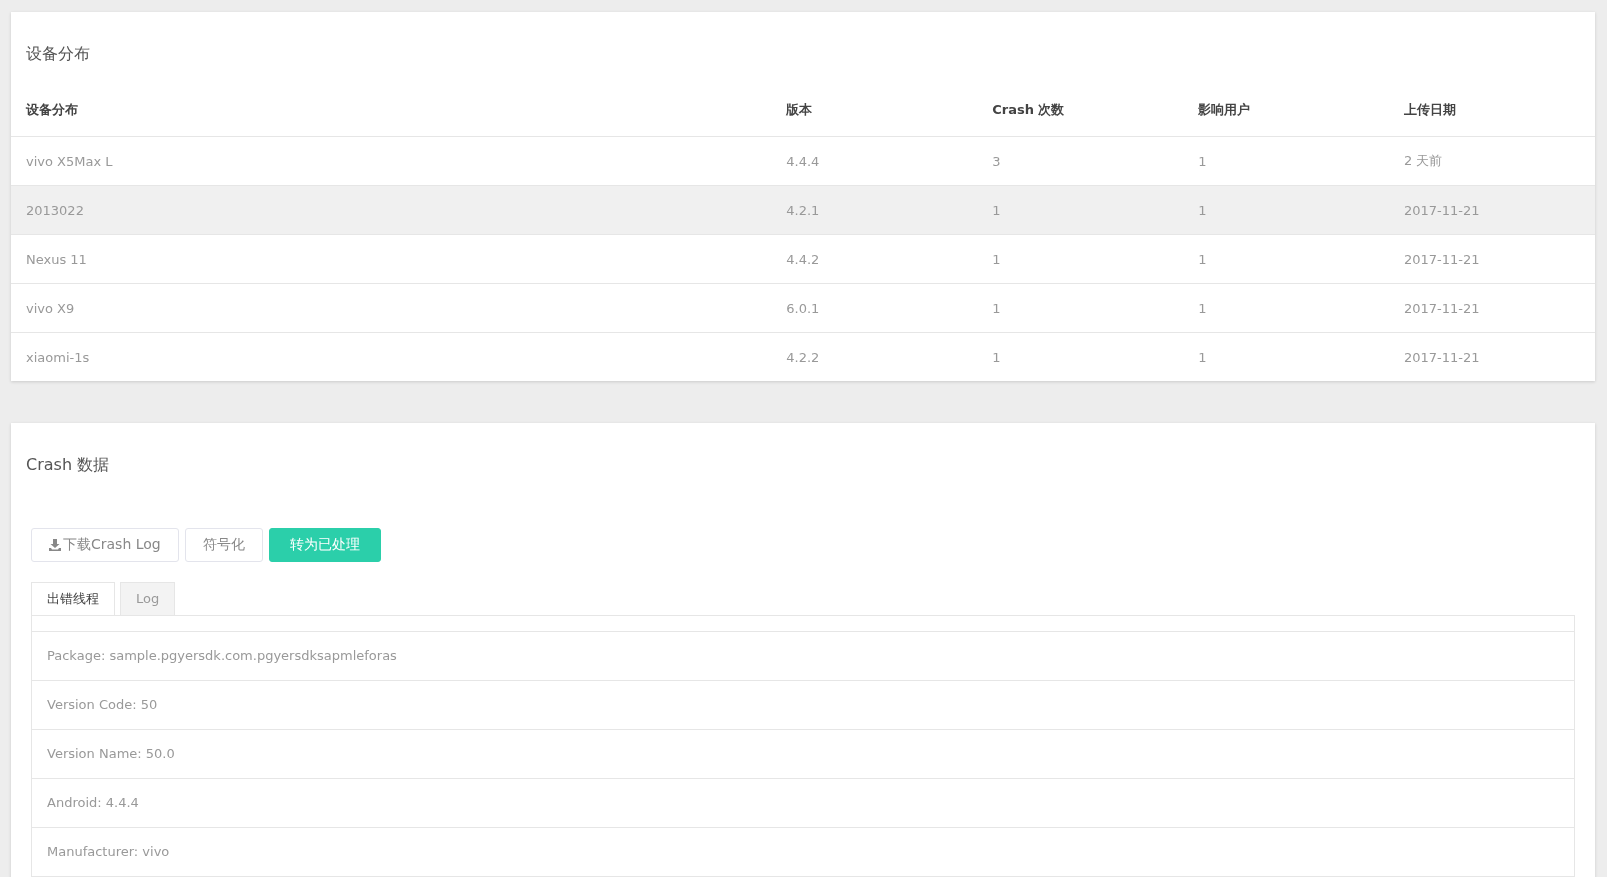 This screenshot has width=1607, height=877. I want to click on download-button: 下载Crash Log, so click(105, 545).